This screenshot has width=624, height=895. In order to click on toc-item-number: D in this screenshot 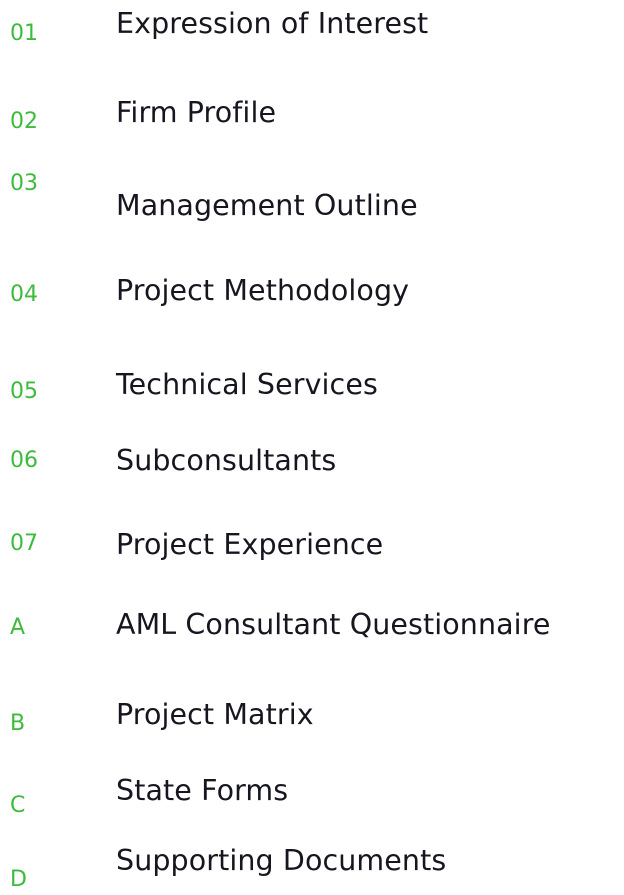, I will do `click(18, 879)`.